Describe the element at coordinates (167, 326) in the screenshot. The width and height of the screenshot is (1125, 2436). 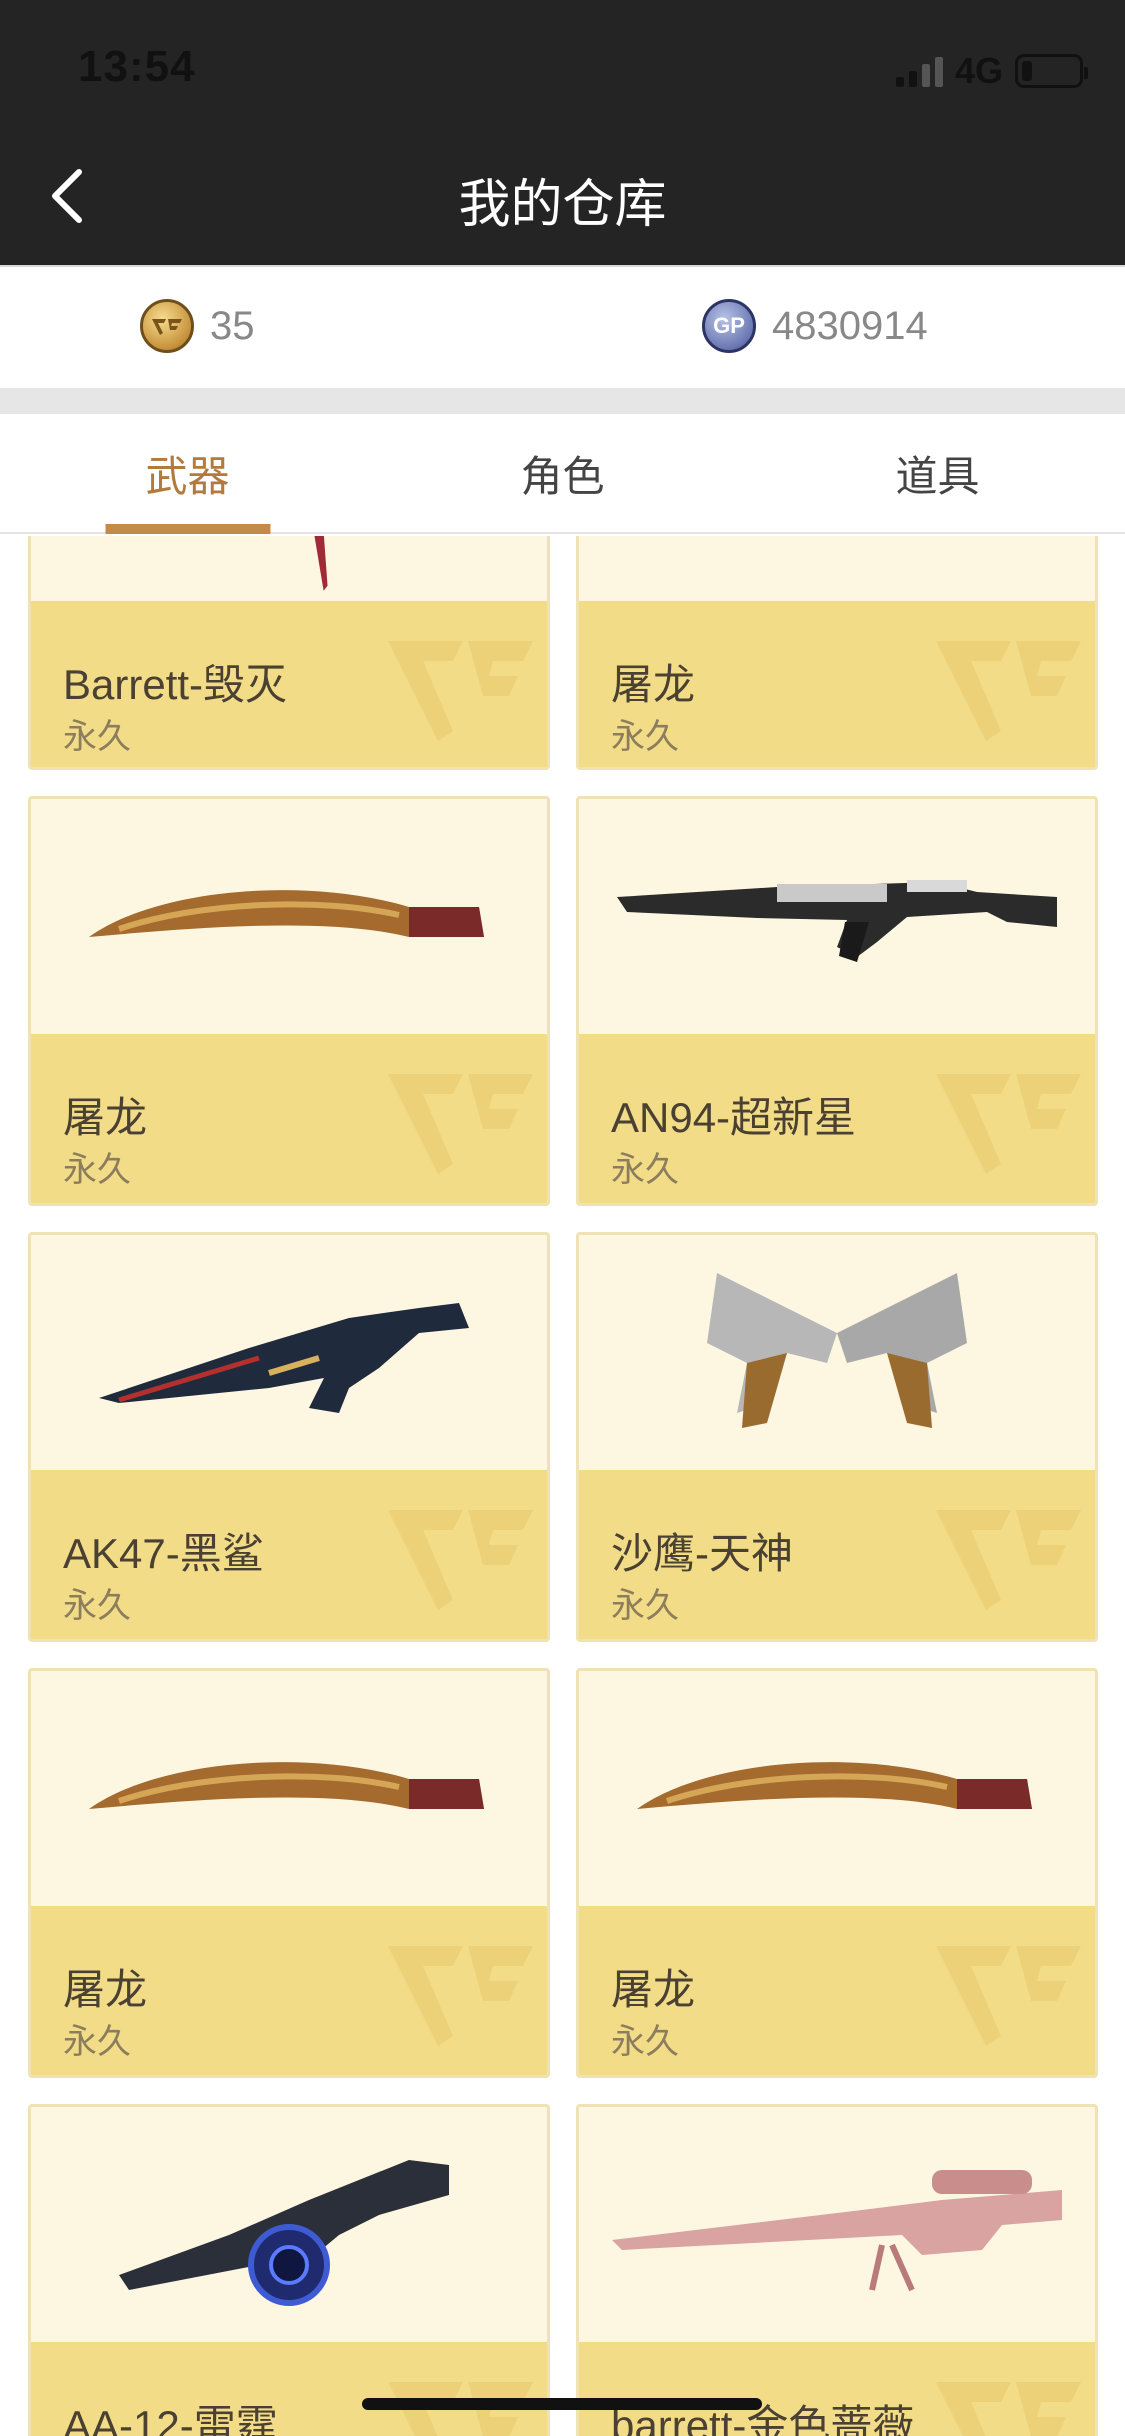
I see `cf-coin-icon` at that location.